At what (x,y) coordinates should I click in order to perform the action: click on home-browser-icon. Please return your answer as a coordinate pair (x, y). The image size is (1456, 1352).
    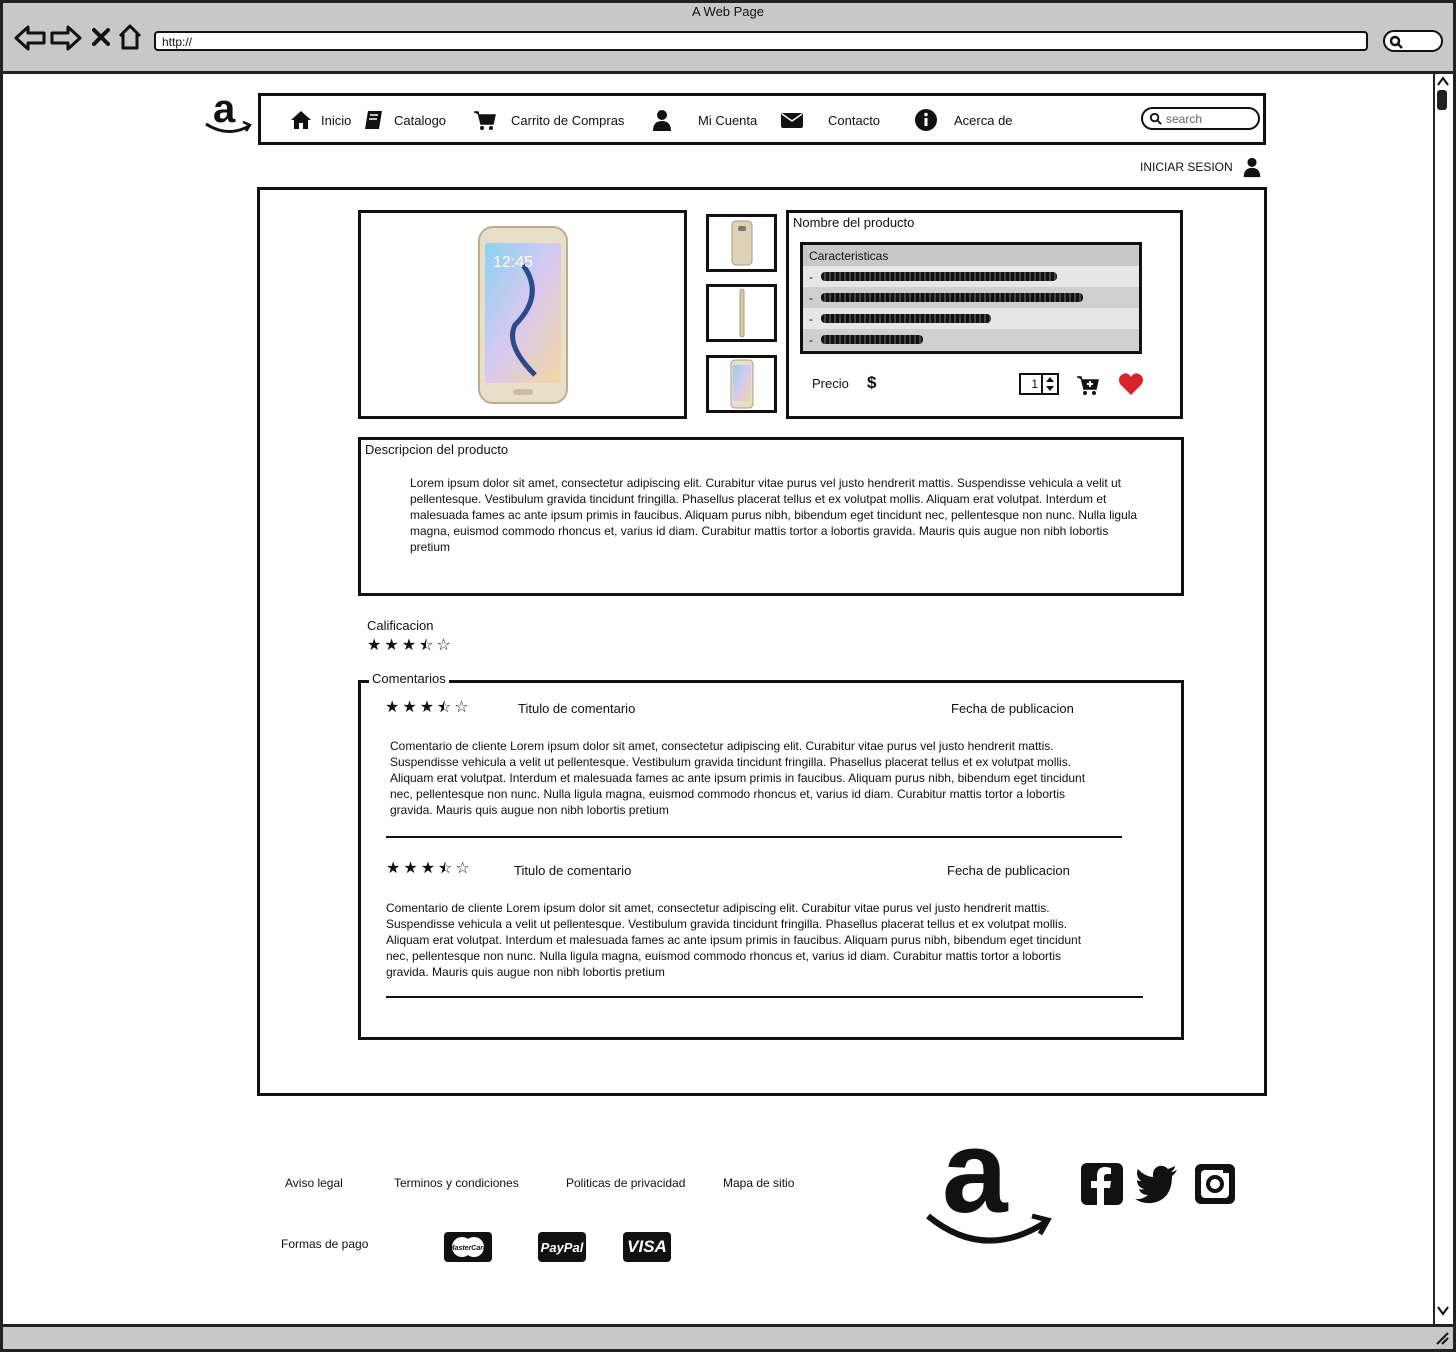
    Looking at the image, I should click on (130, 37).